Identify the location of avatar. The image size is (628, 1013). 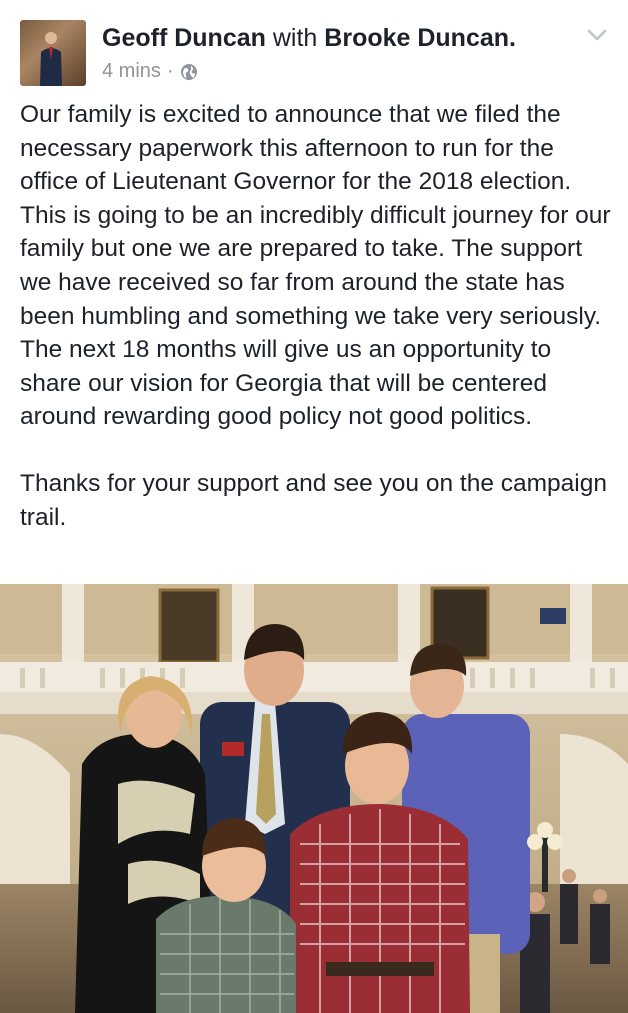
(53, 53).